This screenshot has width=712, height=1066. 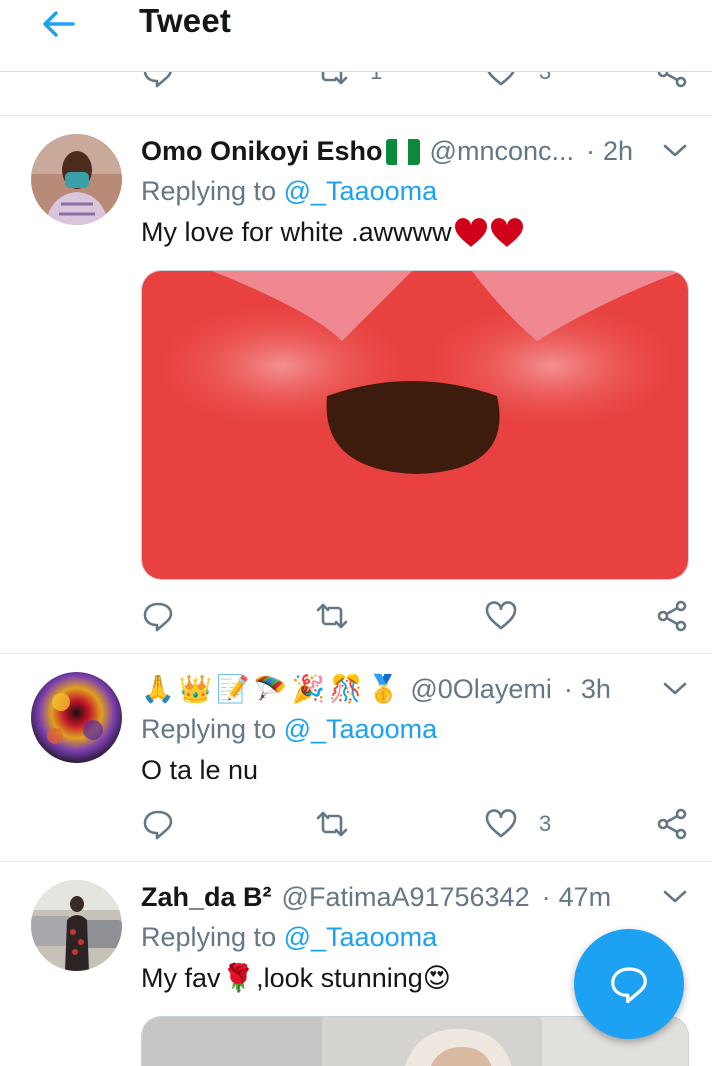 I want to click on heart-eyes-emoji: 😍, so click(x=436, y=978).